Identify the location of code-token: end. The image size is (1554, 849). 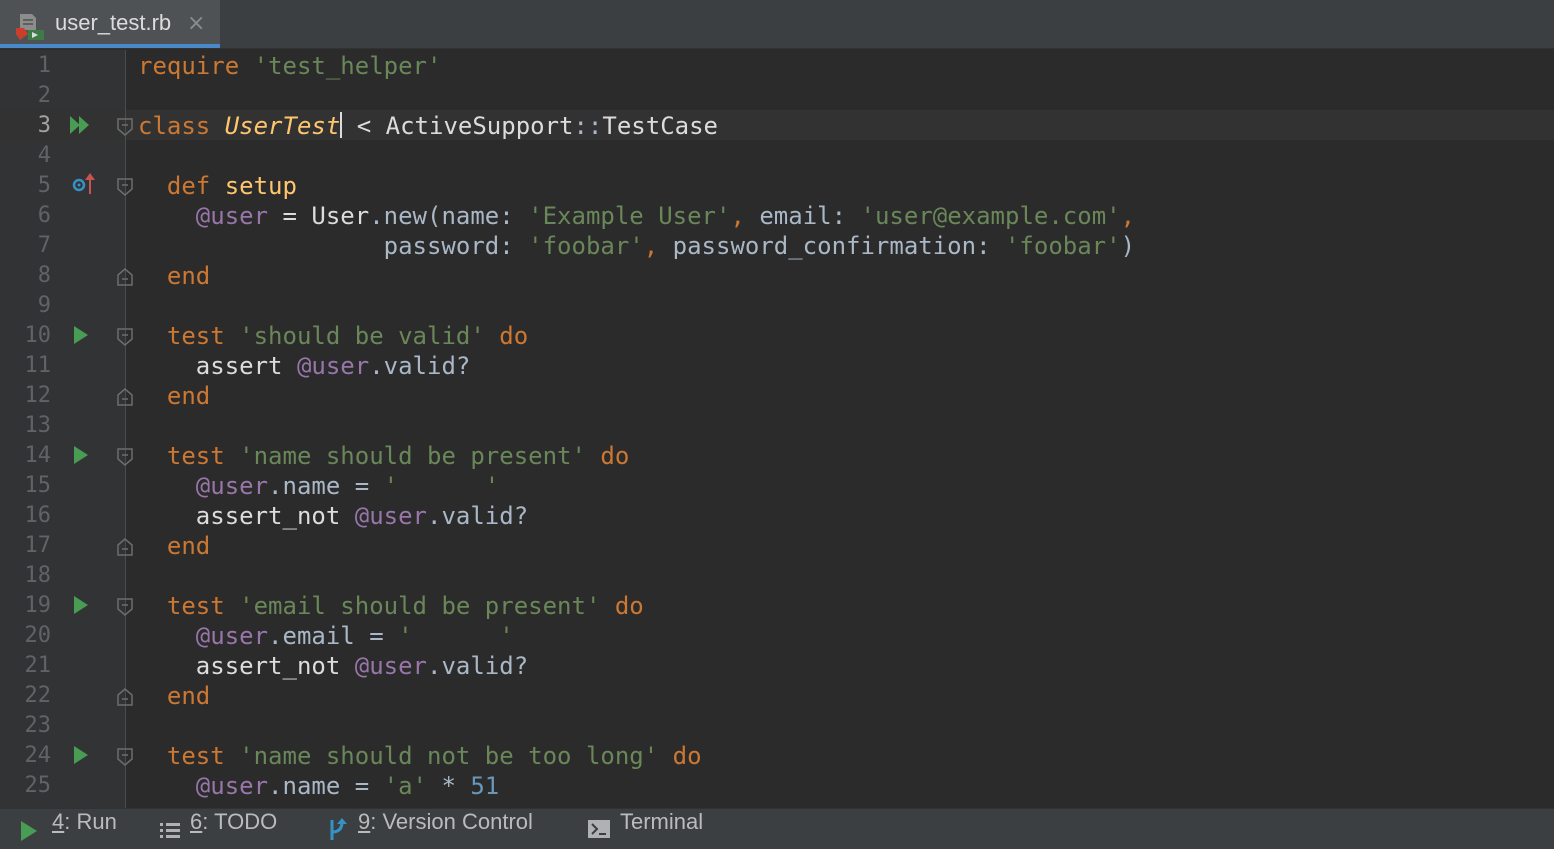
(188, 276).